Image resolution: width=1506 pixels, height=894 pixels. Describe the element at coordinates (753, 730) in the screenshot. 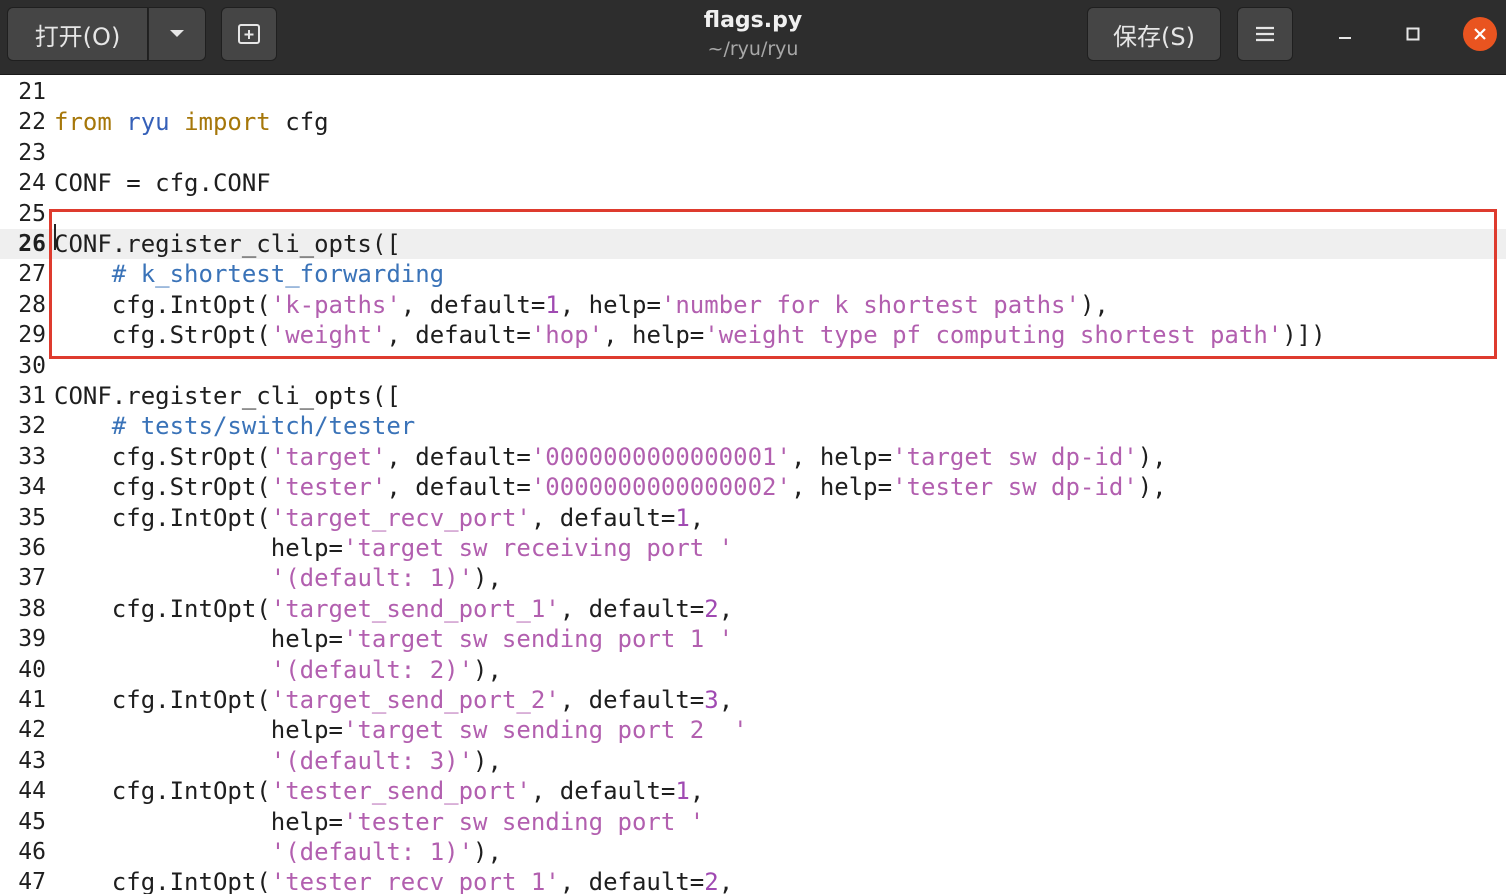

I see `code-line: 42 help='target sw sending port 2 '` at that location.